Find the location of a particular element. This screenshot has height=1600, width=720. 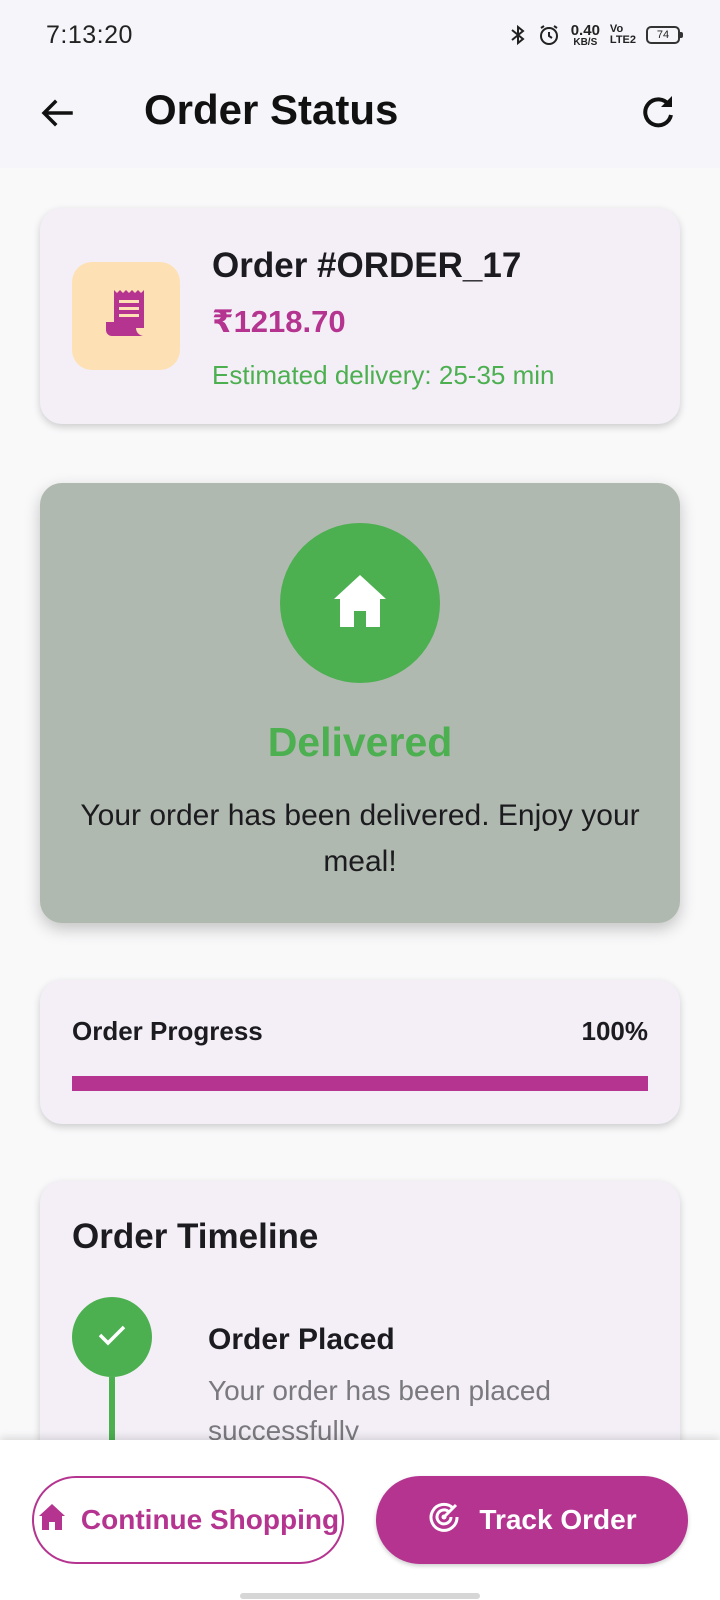

bluetooth-icon is located at coordinates (518, 35).